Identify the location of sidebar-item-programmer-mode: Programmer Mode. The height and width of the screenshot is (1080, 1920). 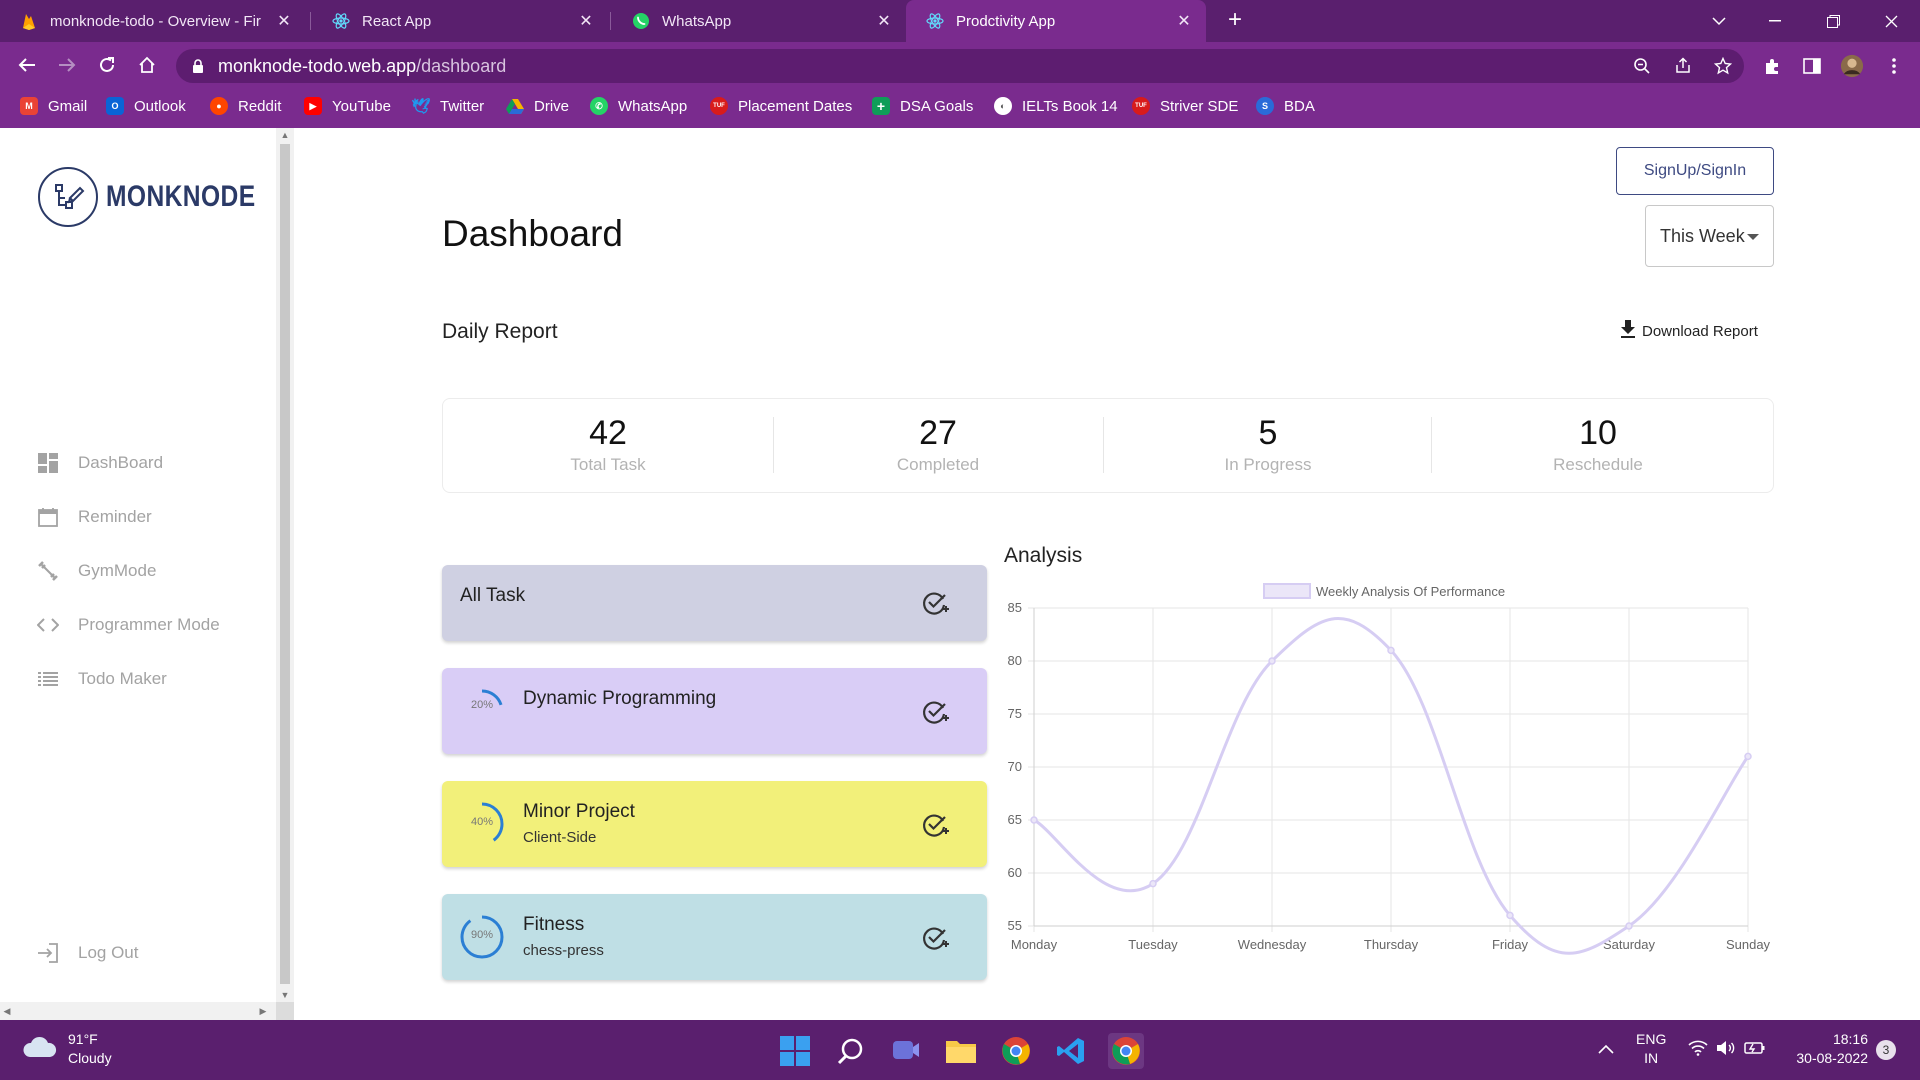
(128, 625).